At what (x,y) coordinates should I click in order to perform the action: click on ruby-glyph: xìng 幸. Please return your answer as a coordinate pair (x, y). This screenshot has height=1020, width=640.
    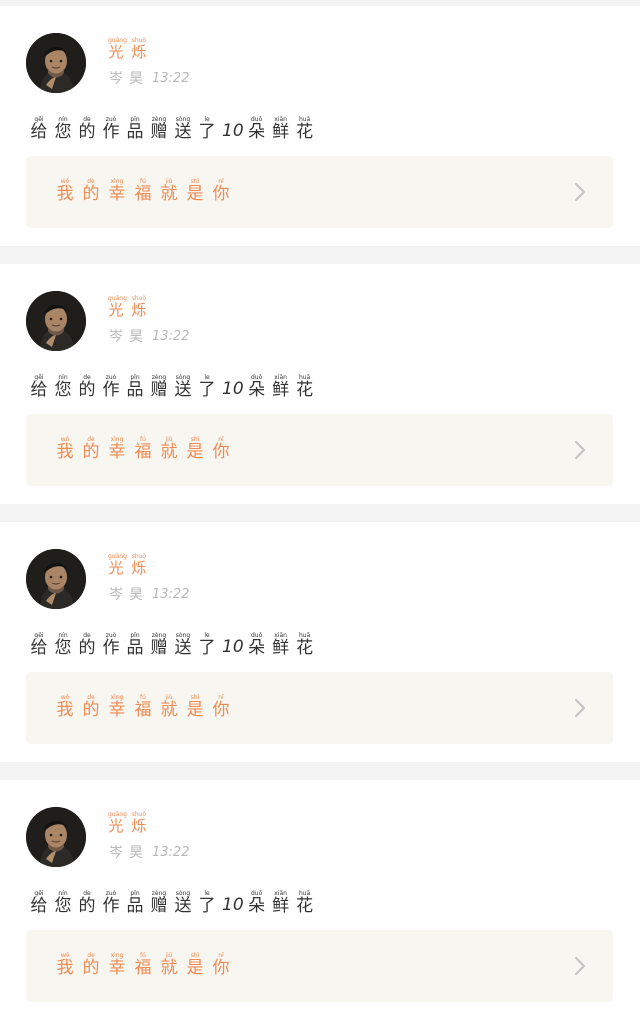
    Looking at the image, I should click on (117, 706).